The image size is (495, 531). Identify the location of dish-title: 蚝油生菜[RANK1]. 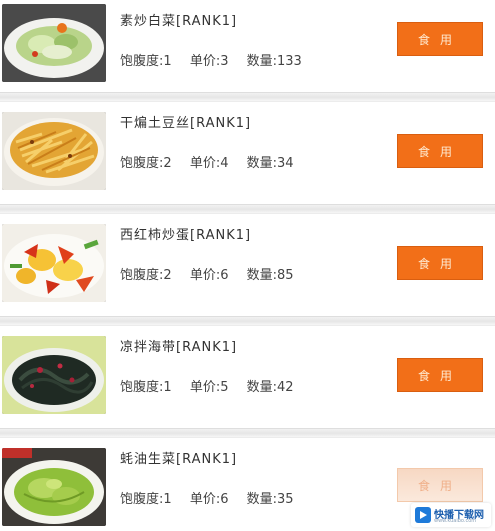
(179, 459).